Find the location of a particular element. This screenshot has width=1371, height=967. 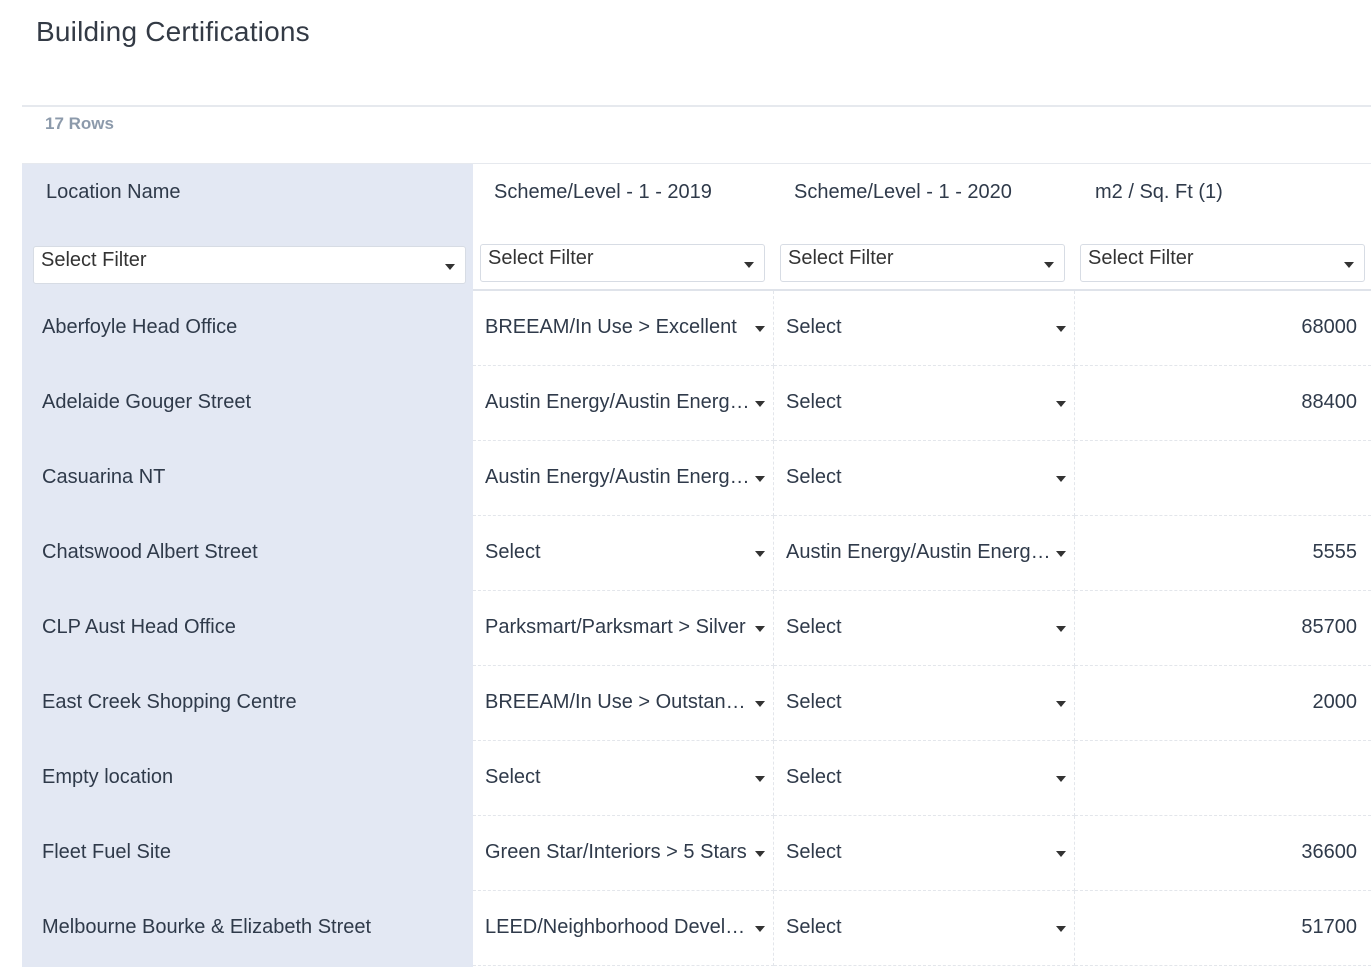

cell-area: 5555 is located at coordinates (1223, 553).